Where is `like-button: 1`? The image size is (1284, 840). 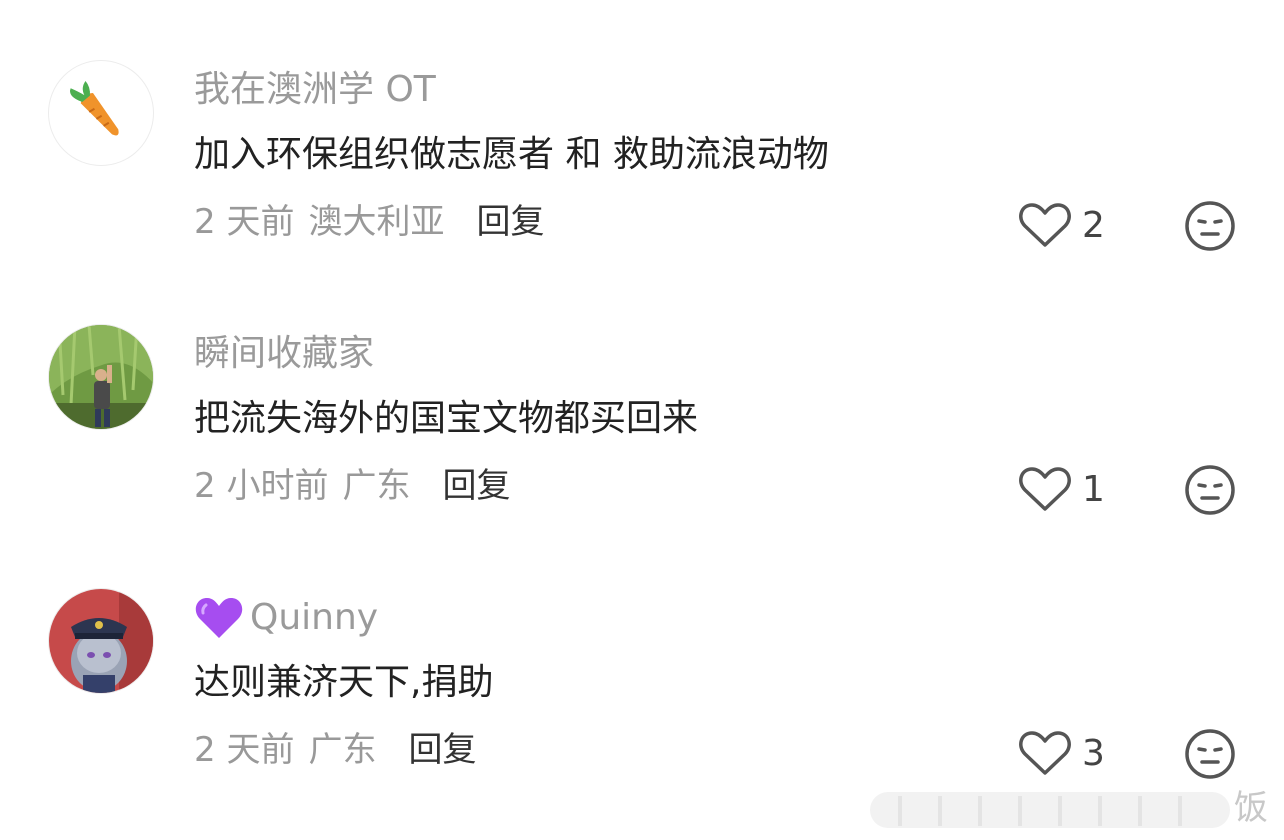
like-button: 1 is located at coordinates (1061, 489).